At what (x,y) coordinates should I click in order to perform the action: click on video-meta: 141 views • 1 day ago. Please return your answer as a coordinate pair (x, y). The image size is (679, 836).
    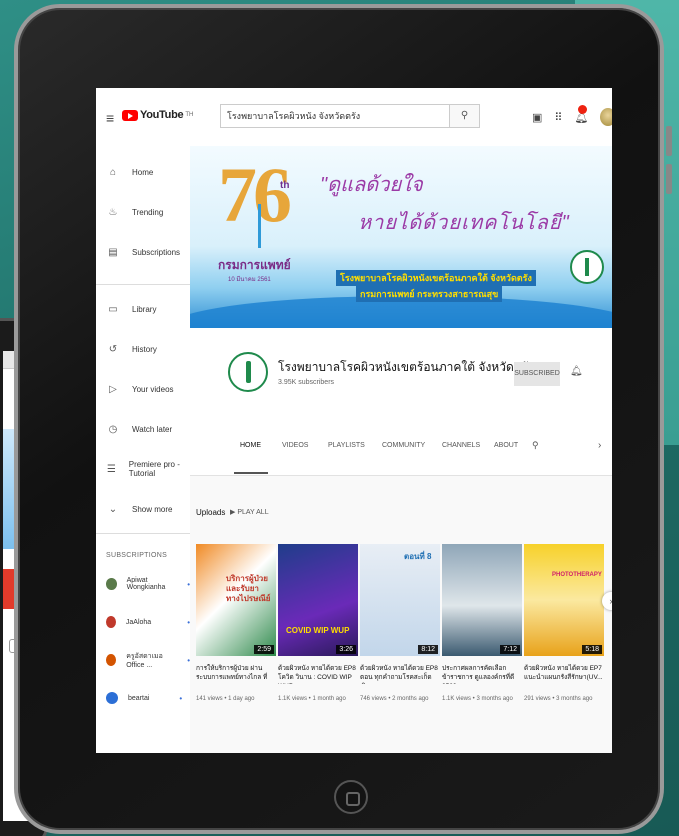
    Looking at the image, I should click on (225, 699).